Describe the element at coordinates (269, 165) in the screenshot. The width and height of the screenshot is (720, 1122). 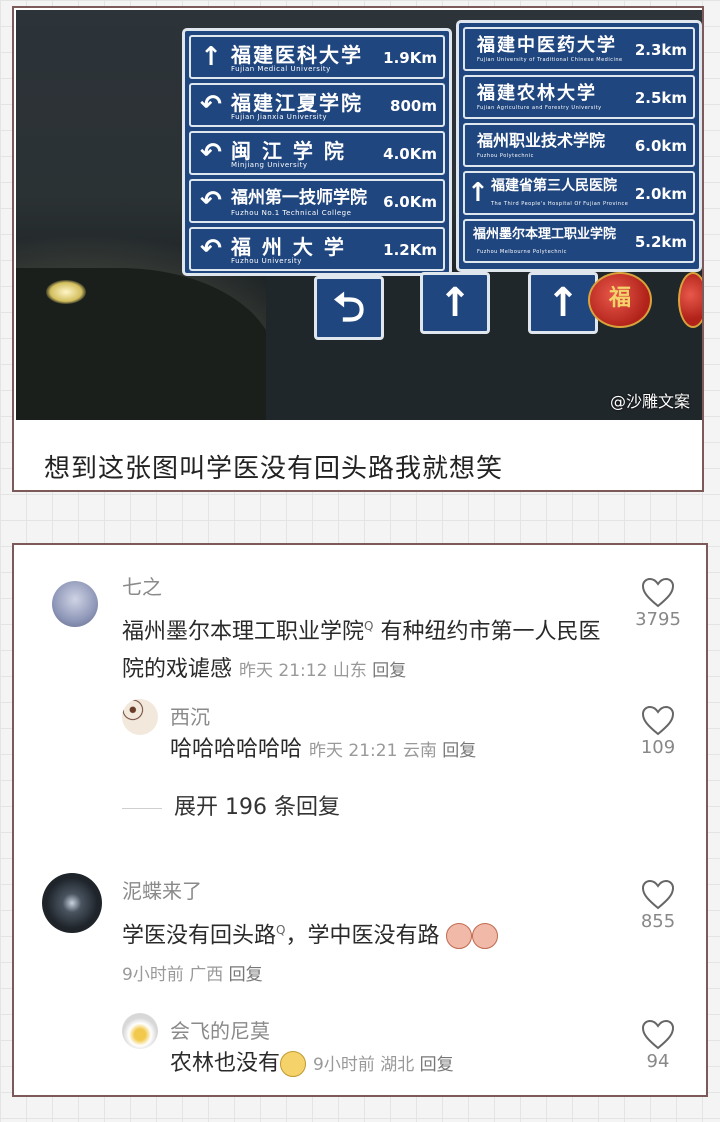
I see `sign-en: Minjiang University` at that location.